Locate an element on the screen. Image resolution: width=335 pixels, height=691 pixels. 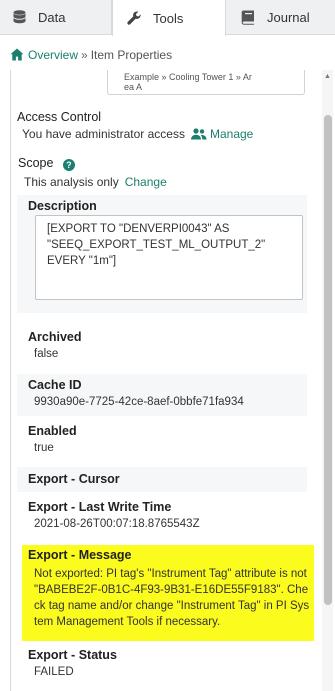
wrench-icon is located at coordinates (134, 18).